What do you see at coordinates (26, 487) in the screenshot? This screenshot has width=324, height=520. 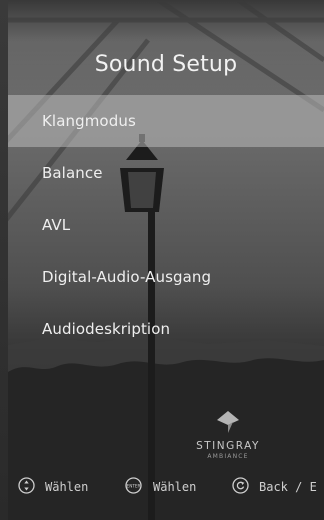 I see `up-down-arrows-icon` at bounding box center [26, 487].